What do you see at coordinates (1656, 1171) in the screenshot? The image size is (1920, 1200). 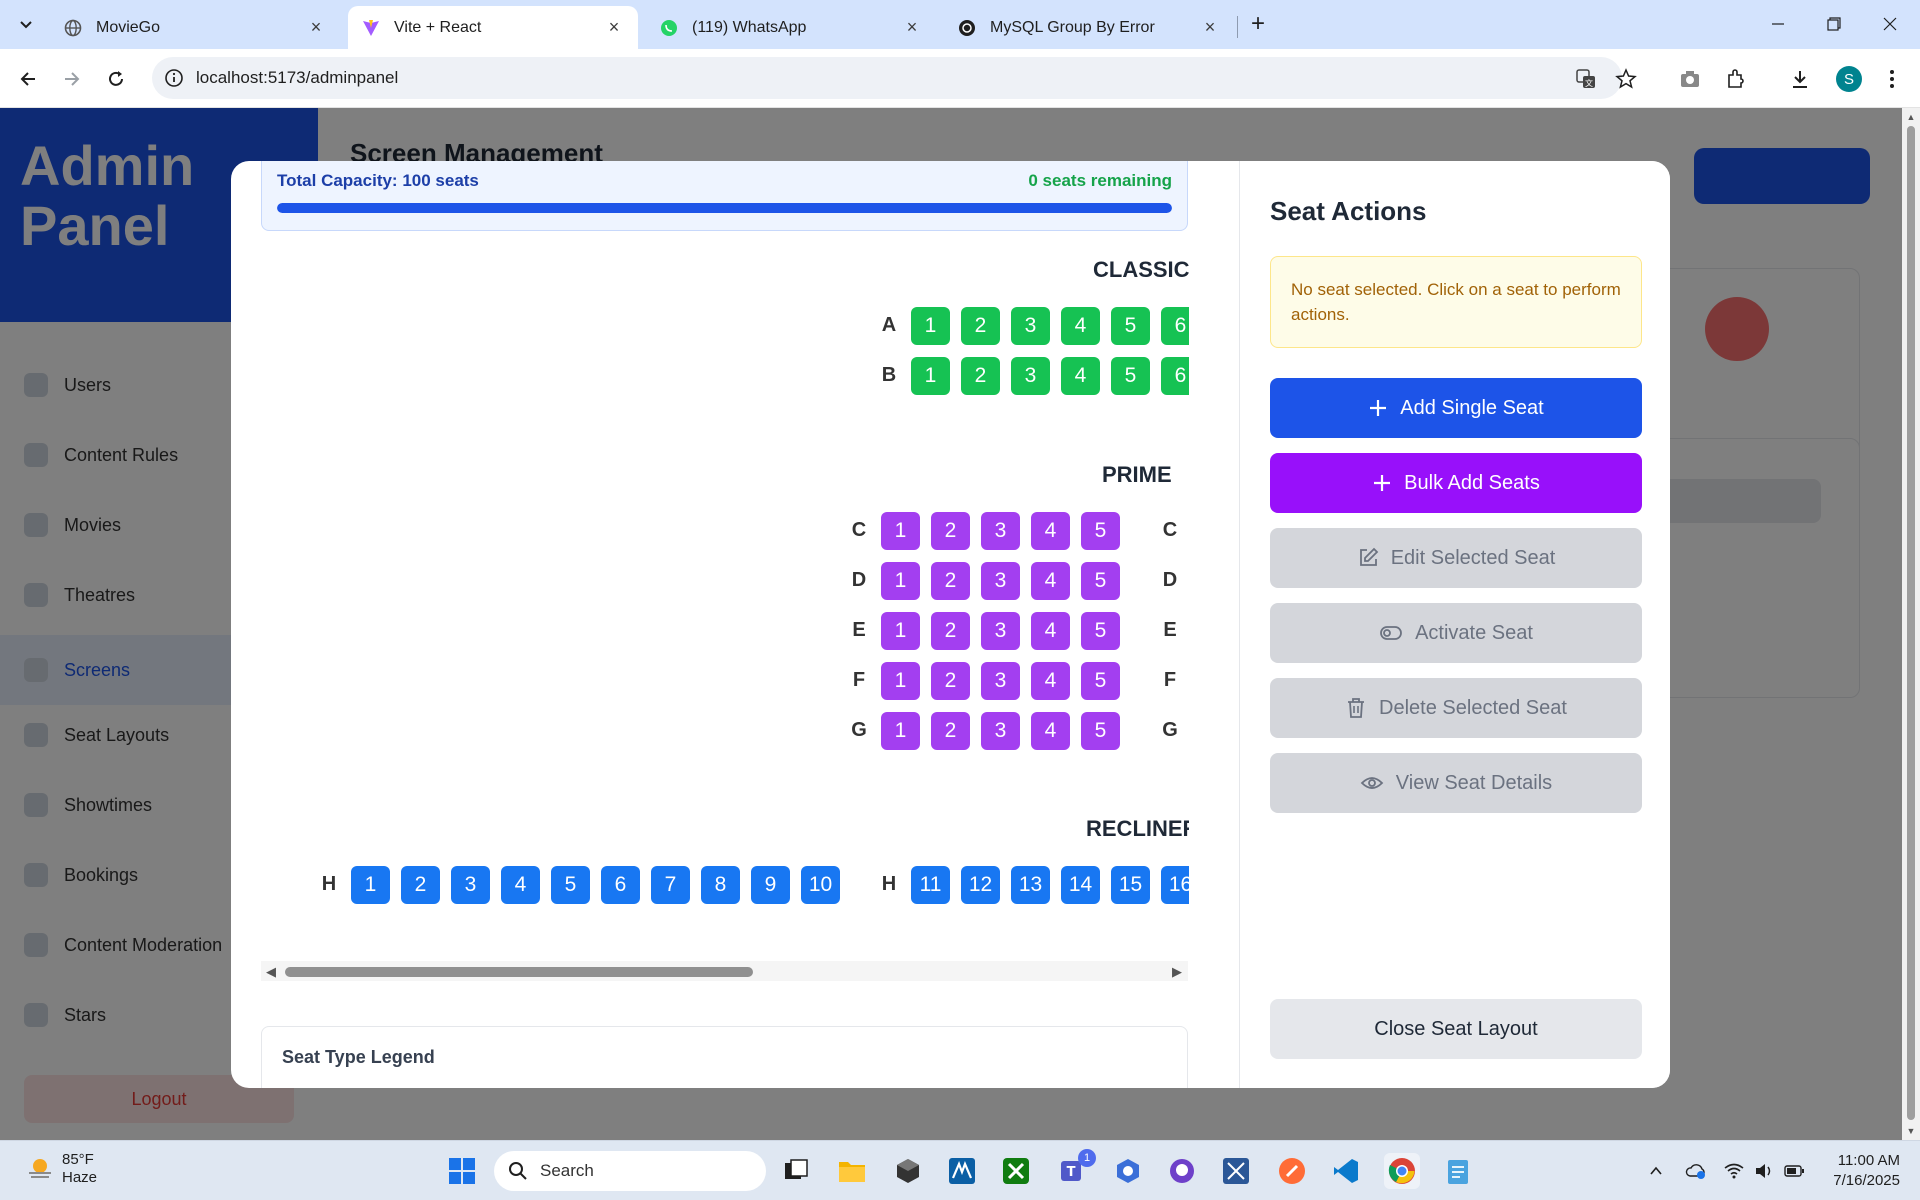 I see `chevron-up-icon` at bounding box center [1656, 1171].